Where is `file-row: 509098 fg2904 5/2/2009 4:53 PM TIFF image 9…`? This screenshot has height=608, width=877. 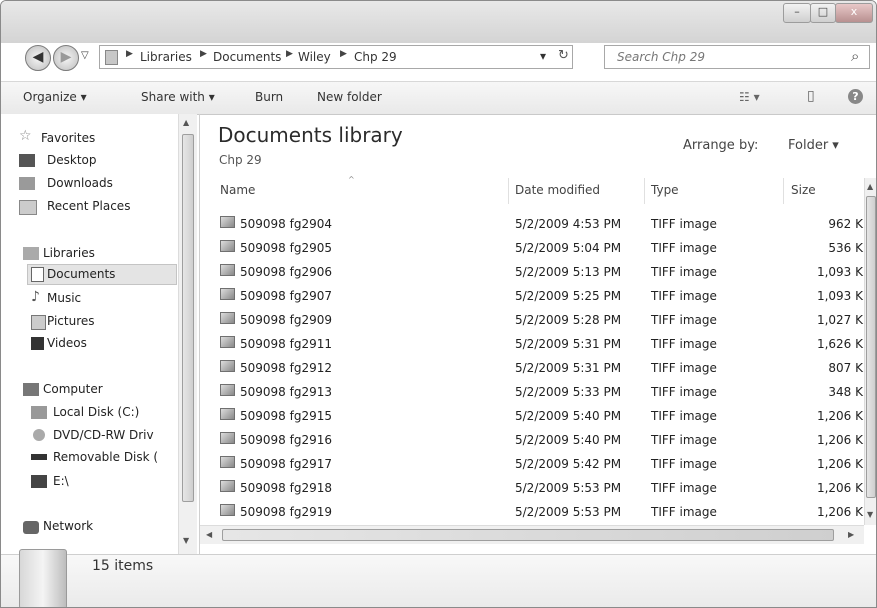
file-row: 509098 fg2904 5/2/2009 4:53 PM TIFF image 9… is located at coordinates (542, 223).